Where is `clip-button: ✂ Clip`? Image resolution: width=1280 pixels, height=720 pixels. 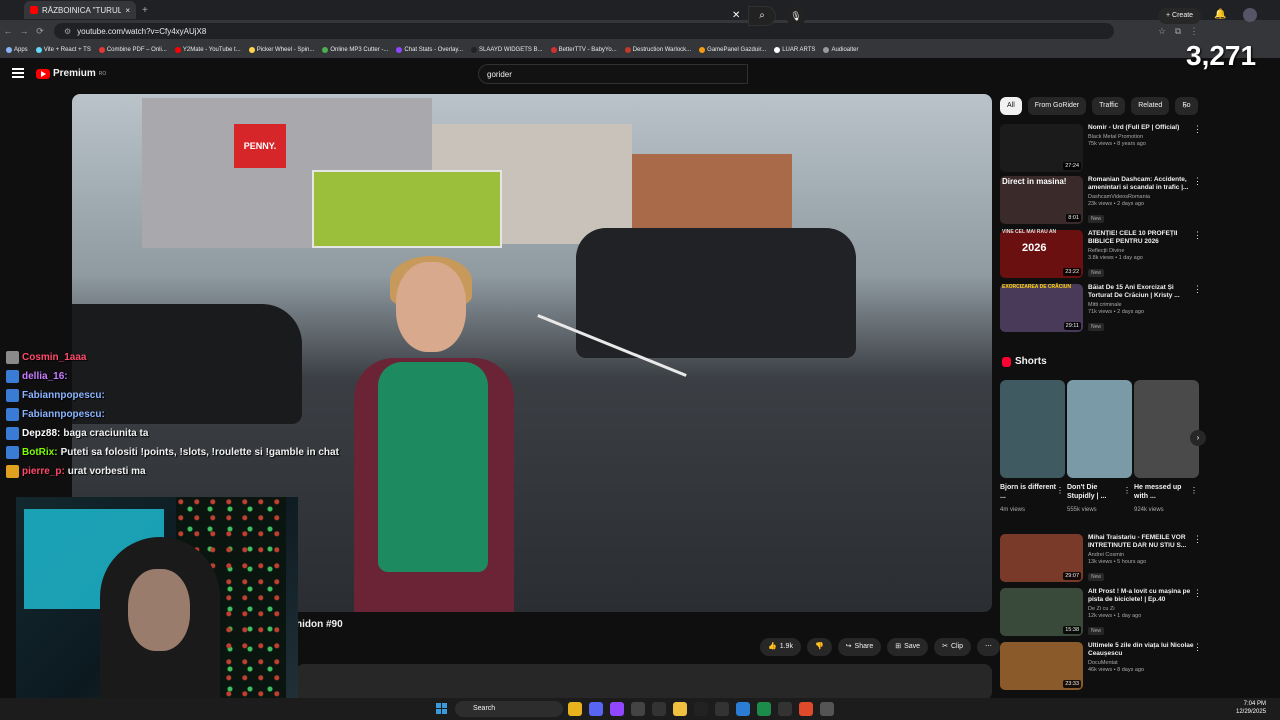 clip-button: ✂ Clip is located at coordinates (953, 647).